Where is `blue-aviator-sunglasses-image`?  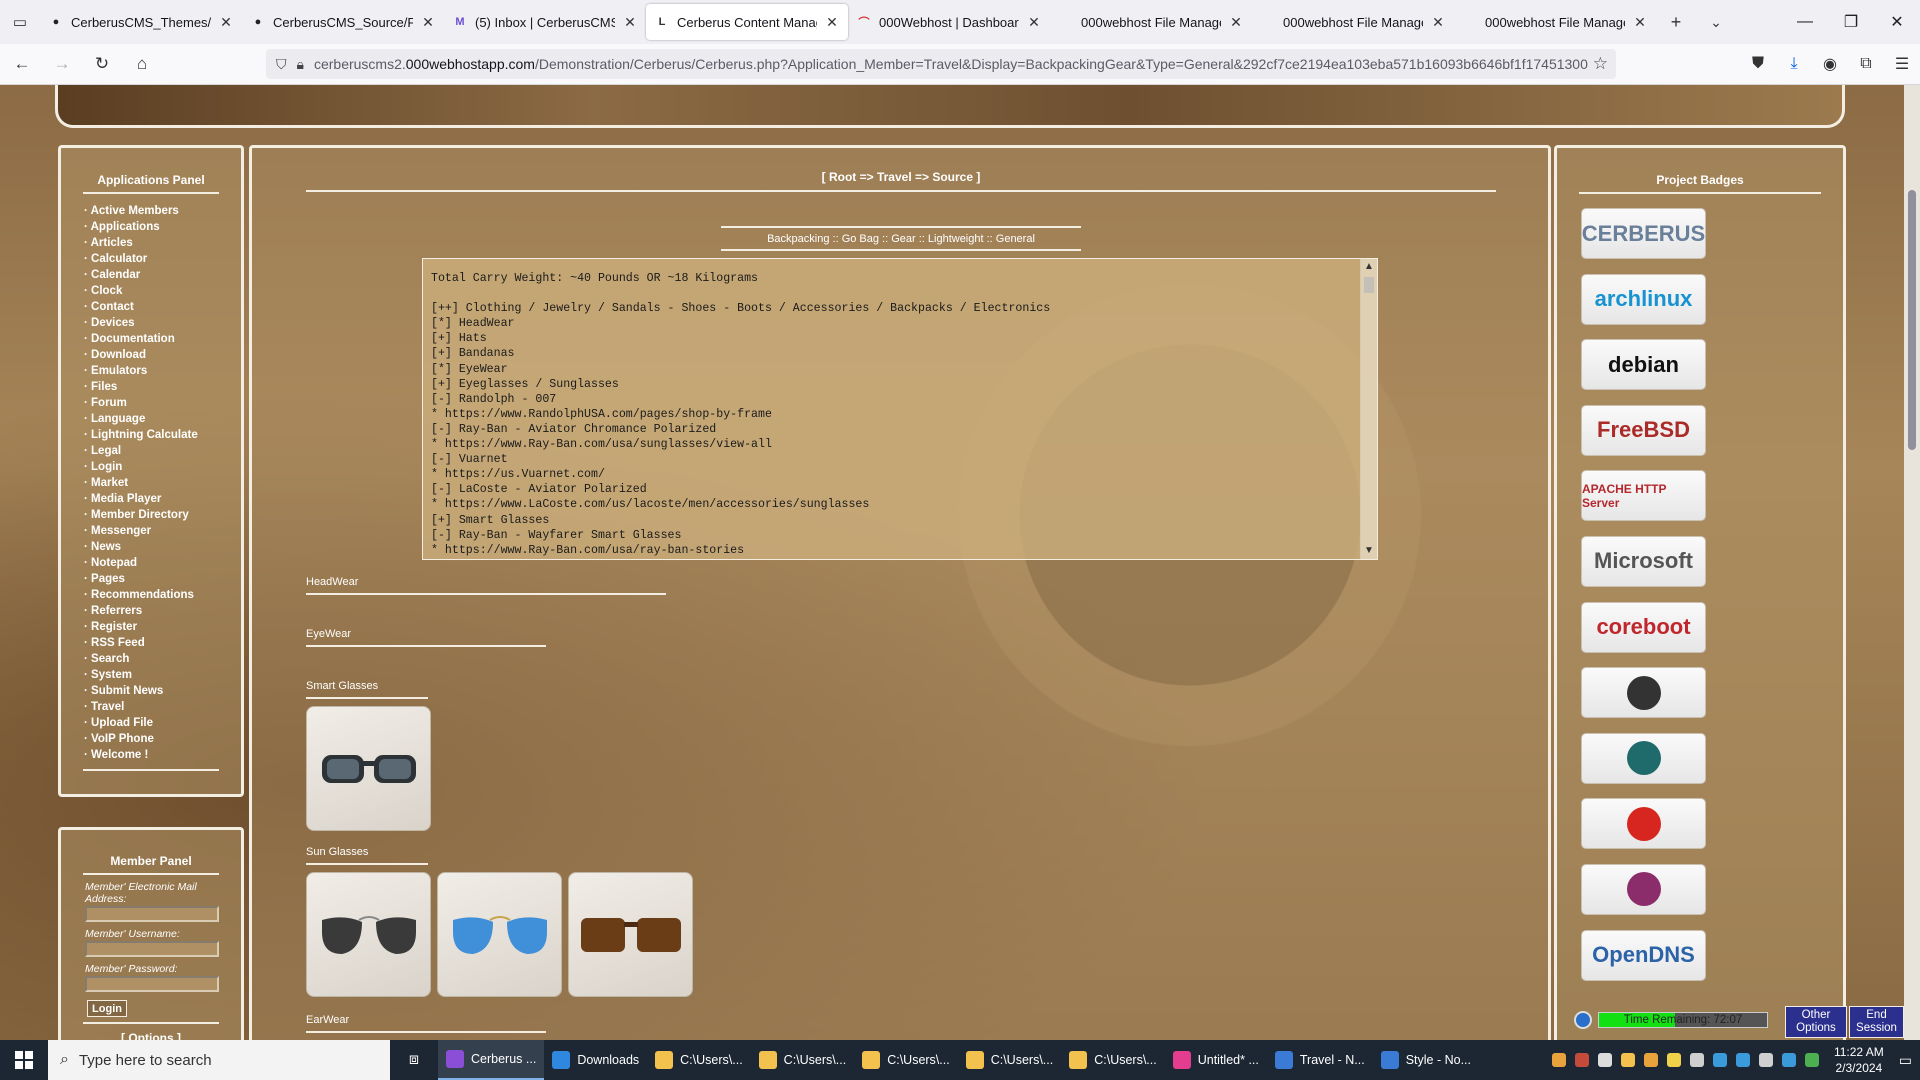 blue-aviator-sunglasses-image is located at coordinates (499, 934).